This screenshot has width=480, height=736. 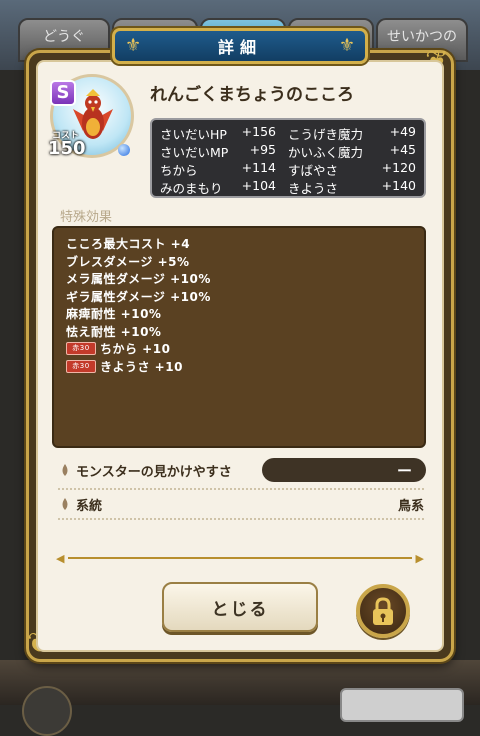 I want to click on stat-row: さいだいHP +156 こうげき魔力 +49, so click(x=288, y=133).